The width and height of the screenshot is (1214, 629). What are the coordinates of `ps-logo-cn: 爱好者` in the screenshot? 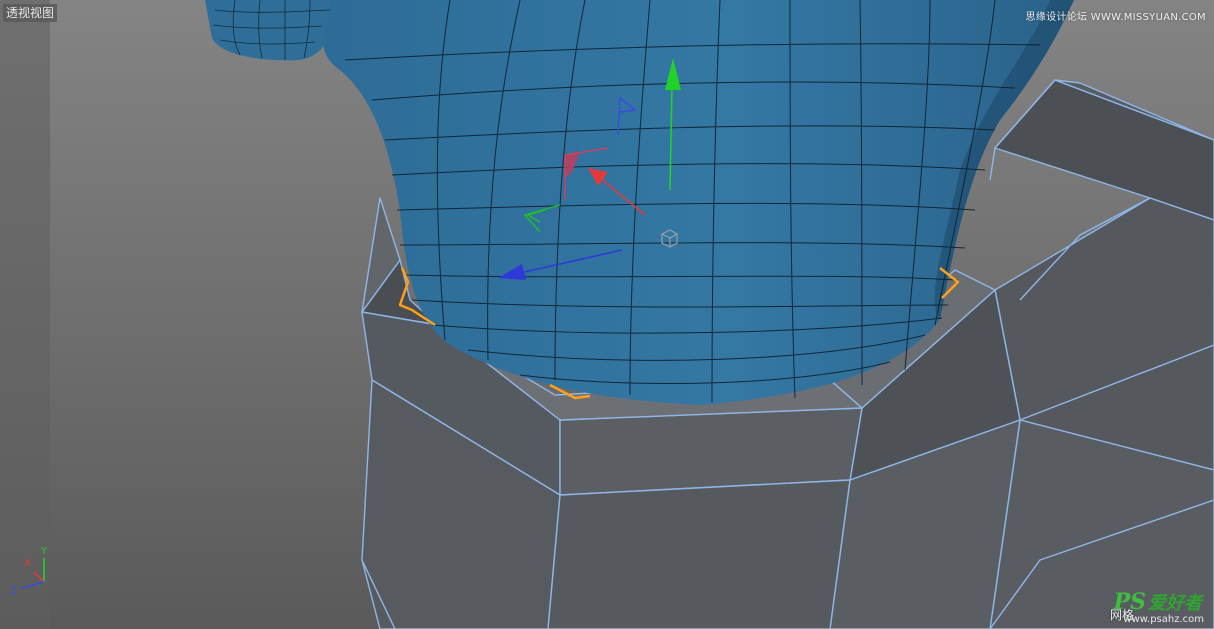 It's located at (1175, 603).